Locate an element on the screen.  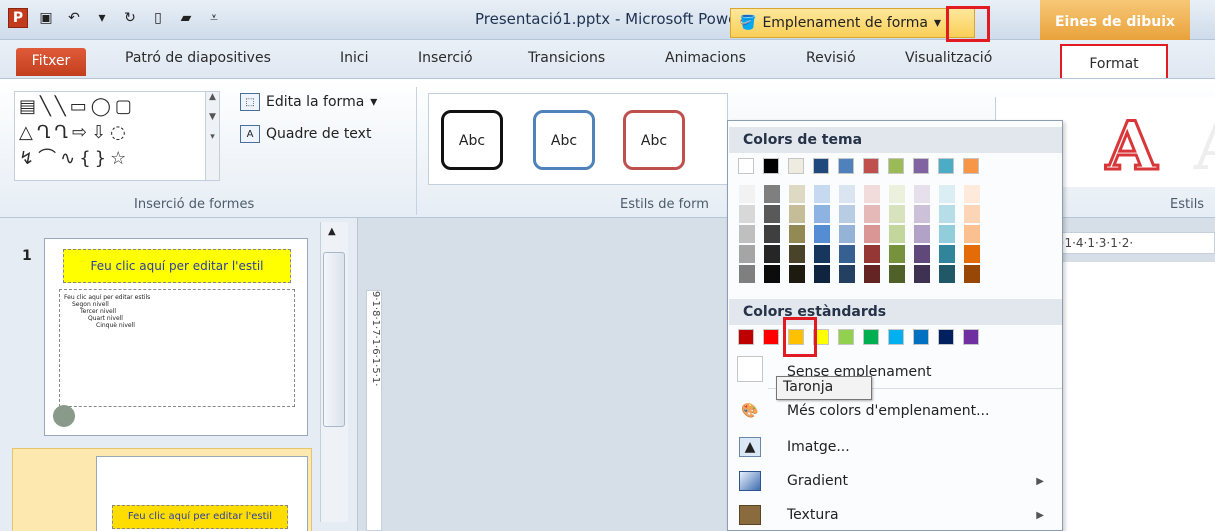
tab-insert: Inserció is located at coordinates (445, 58).